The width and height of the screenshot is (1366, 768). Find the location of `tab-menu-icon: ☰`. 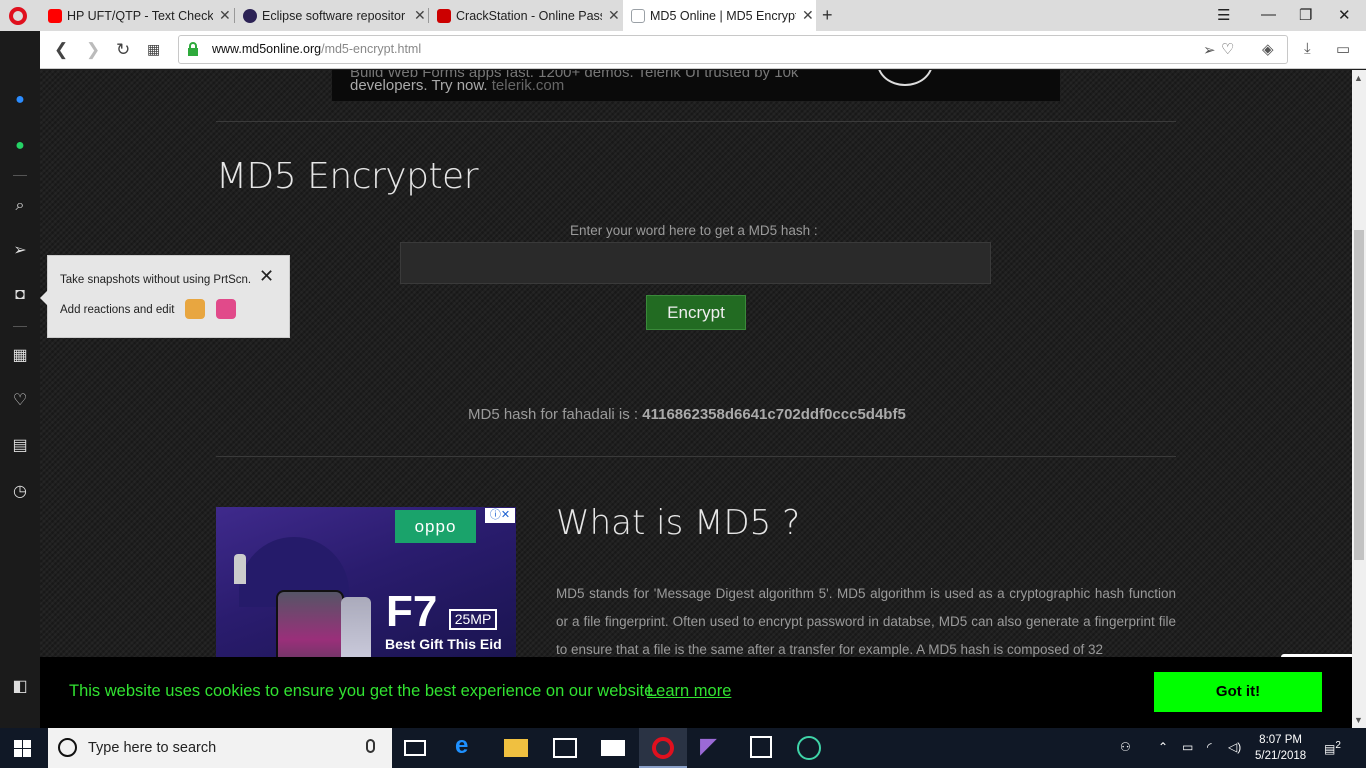

tab-menu-icon: ☰ is located at coordinates (1223, 15).